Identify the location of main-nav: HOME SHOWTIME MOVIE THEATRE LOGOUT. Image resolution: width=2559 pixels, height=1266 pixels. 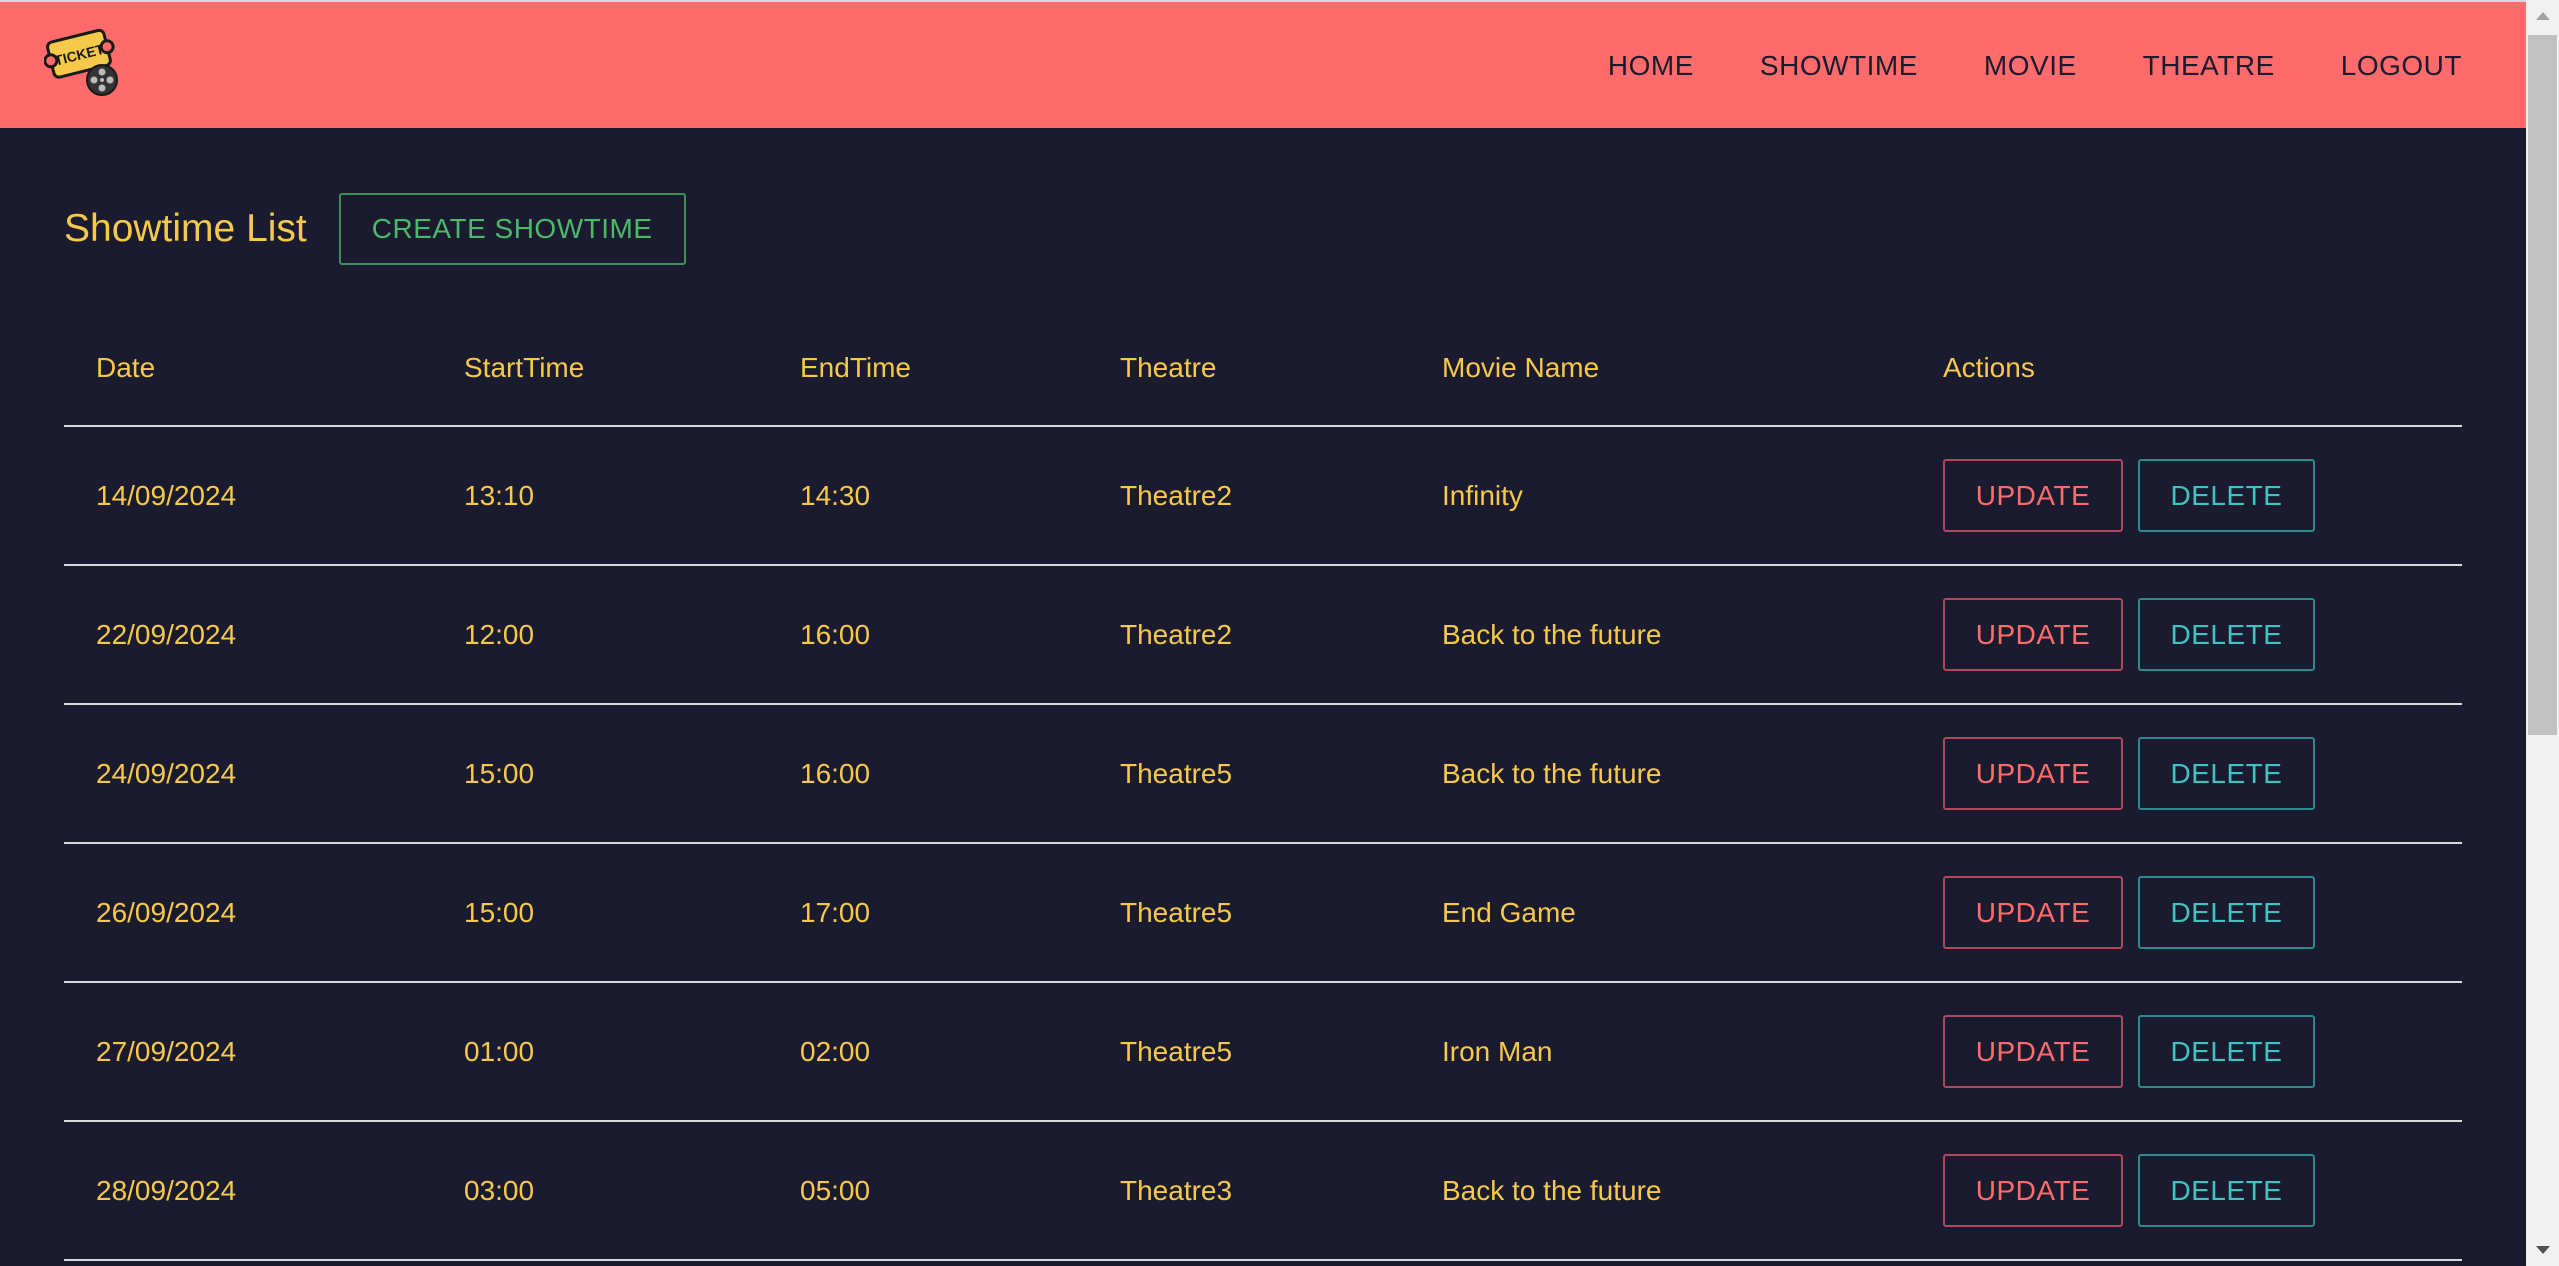
(2002, 66).